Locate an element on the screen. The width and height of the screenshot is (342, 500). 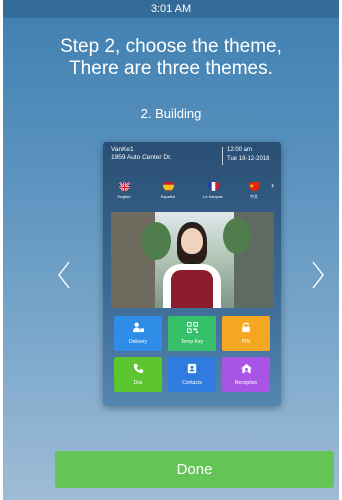
language-english: English is located at coordinates (124, 189).